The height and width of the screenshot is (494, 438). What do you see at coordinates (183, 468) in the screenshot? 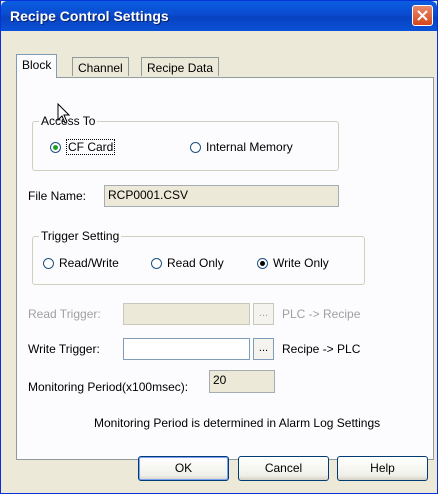
I see `ok-button: OK` at bounding box center [183, 468].